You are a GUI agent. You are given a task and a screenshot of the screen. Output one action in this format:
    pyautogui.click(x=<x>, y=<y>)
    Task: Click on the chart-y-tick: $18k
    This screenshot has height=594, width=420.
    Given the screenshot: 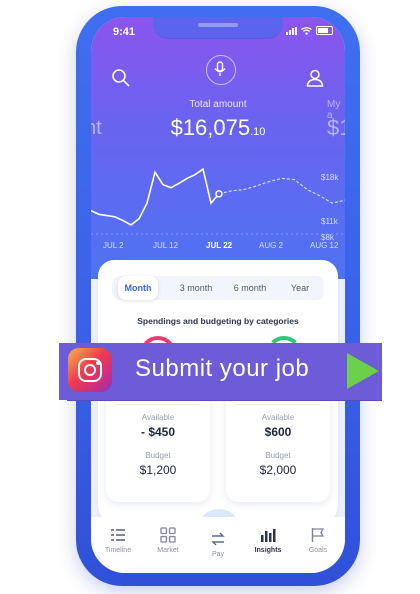 What is the action you would take?
    pyautogui.click(x=330, y=177)
    